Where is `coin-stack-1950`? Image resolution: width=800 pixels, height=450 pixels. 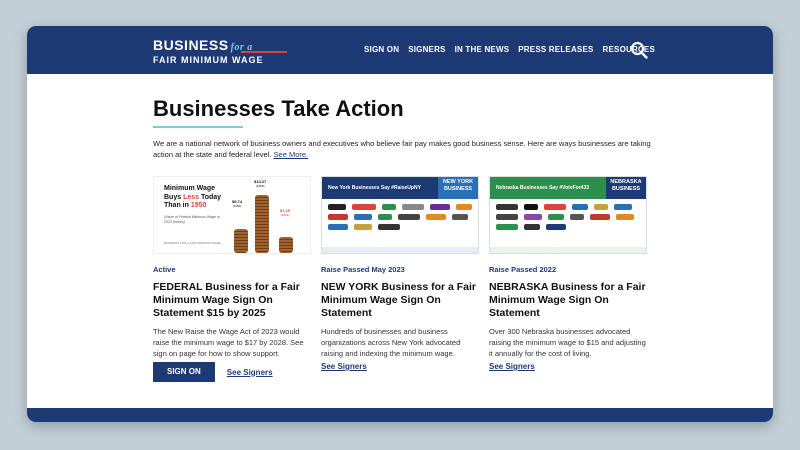 coin-stack-1950 is located at coordinates (241, 241).